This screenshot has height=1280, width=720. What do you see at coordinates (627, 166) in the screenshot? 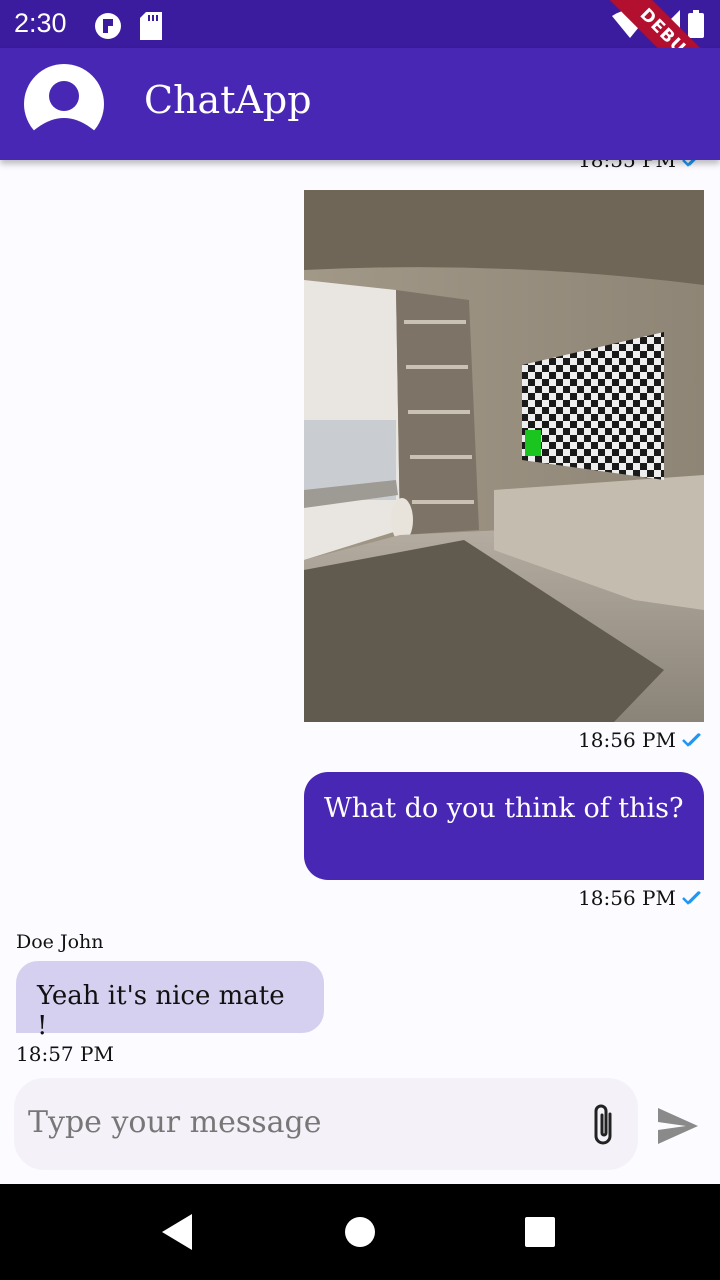
I see `message-time: 18:55 PM` at bounding box center [627, 166].